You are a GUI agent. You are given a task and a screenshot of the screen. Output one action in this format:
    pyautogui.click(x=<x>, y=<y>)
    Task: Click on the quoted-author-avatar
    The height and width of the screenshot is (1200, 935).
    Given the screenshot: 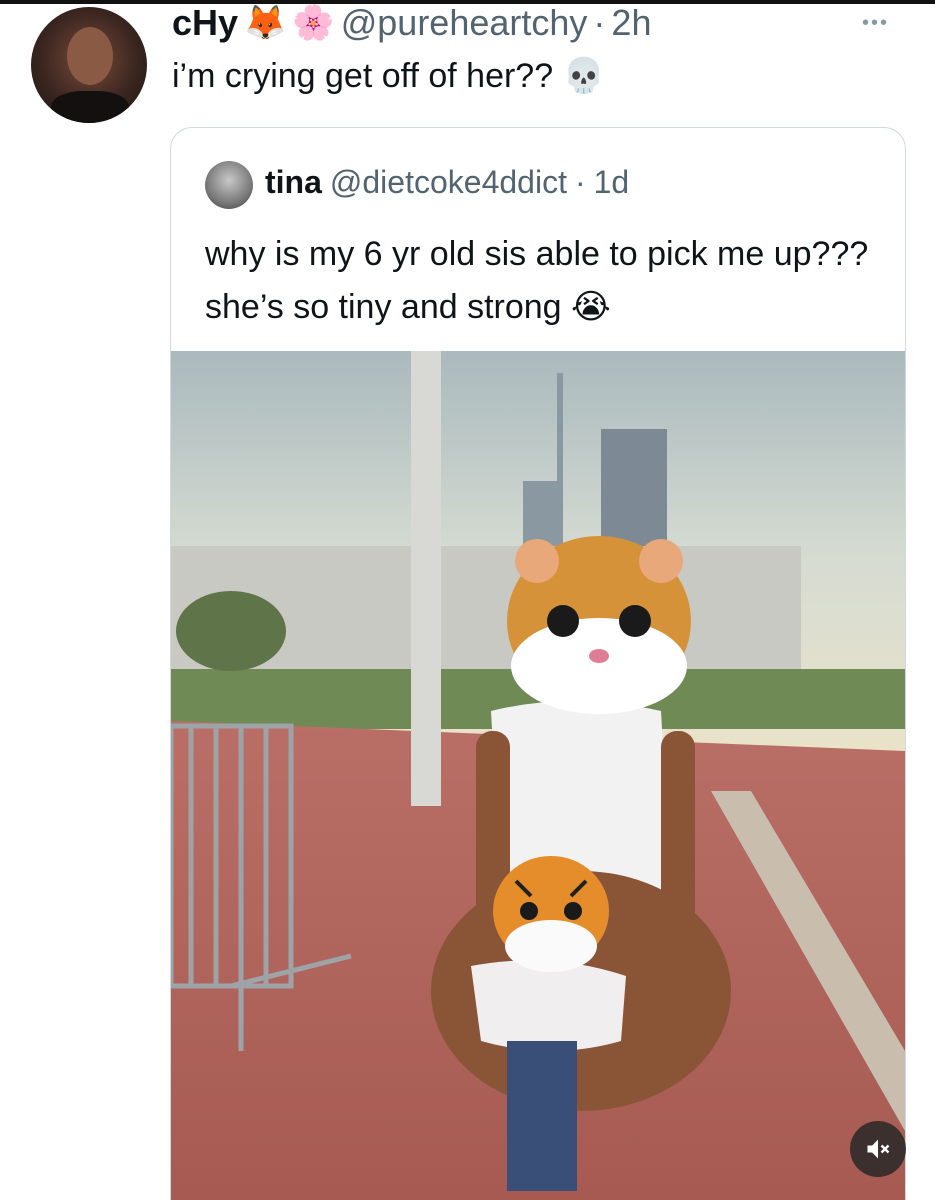 What is the action you would take?
    pyautogui.click(x=229, y=185)
    